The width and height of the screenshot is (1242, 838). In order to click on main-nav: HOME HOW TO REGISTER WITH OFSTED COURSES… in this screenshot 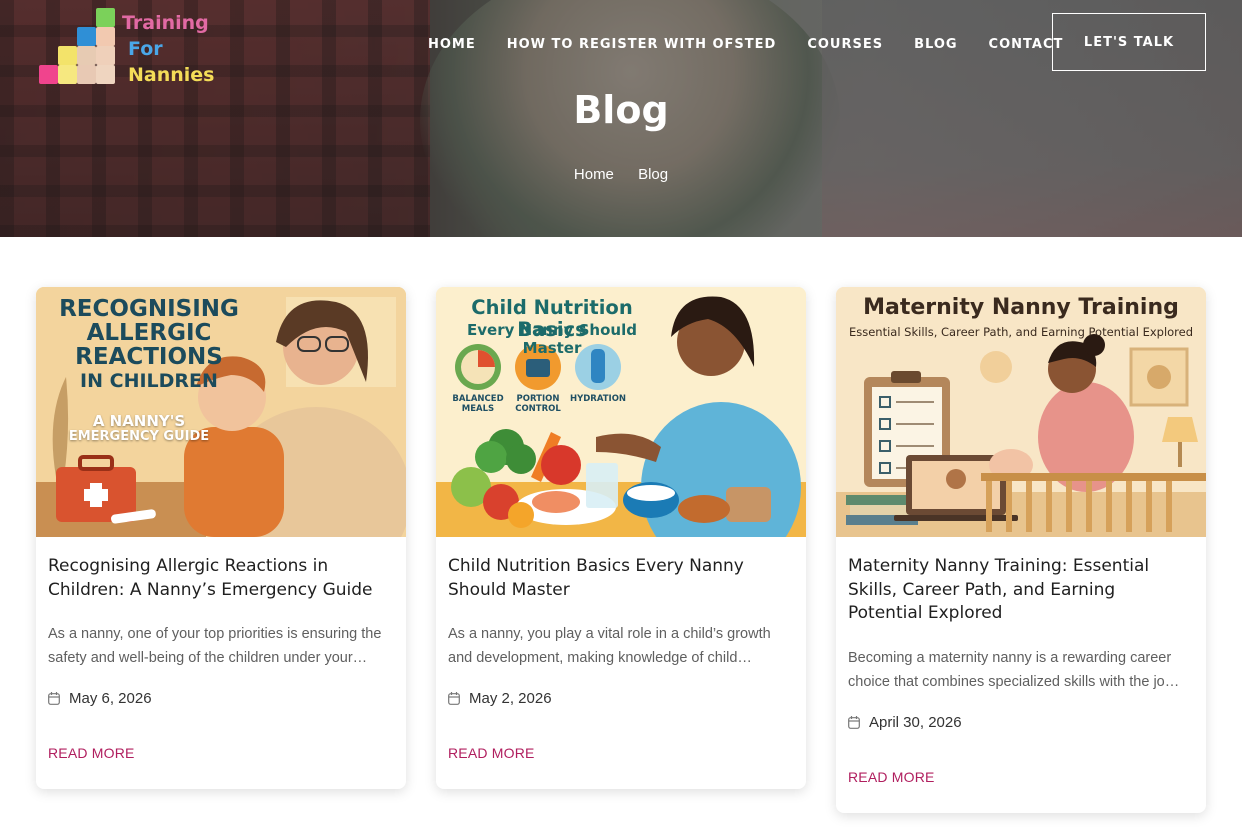, I will do `click(761, 44)`.